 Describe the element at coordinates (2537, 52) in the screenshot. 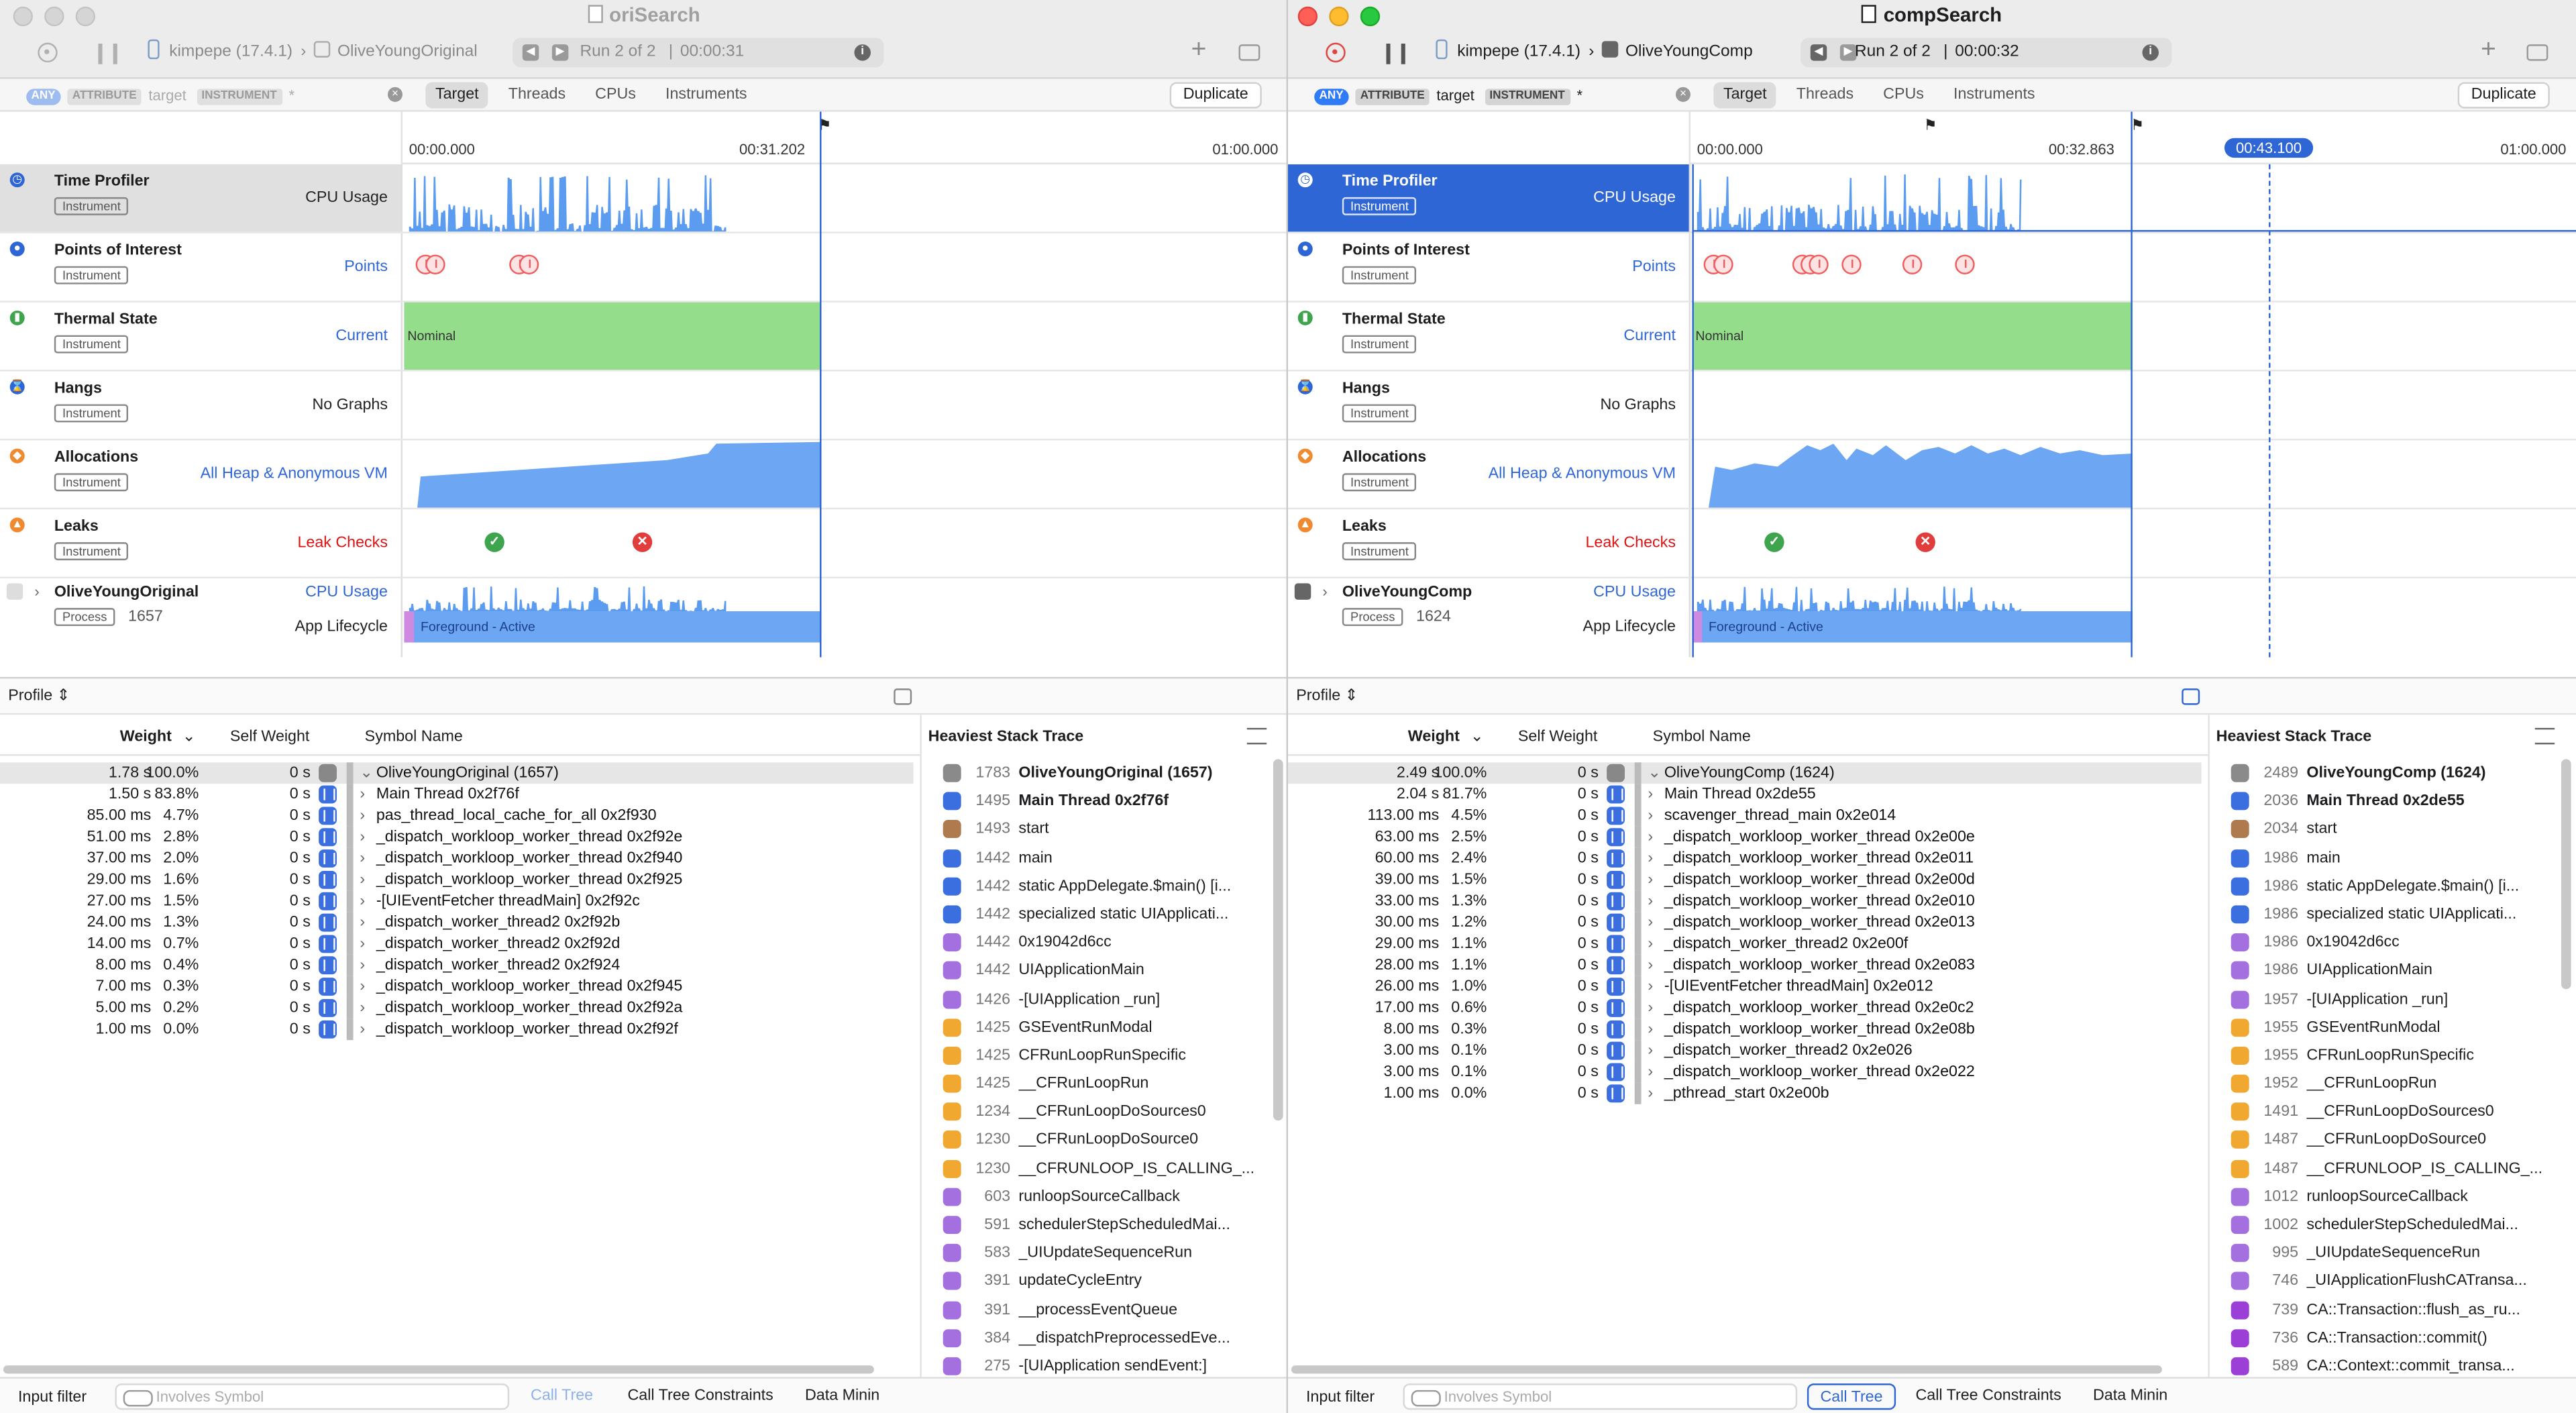

I see `panel-toggle-icon` at that location.